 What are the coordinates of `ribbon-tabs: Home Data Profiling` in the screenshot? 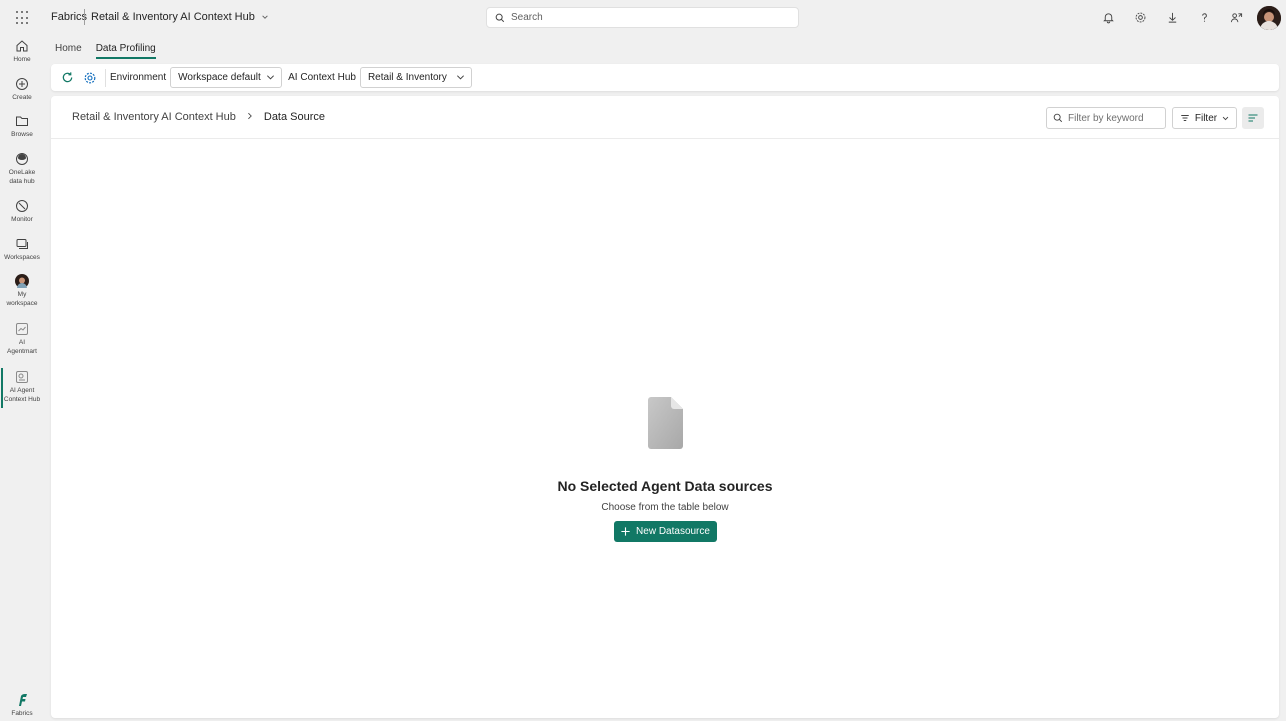 It's located at (105, 51).